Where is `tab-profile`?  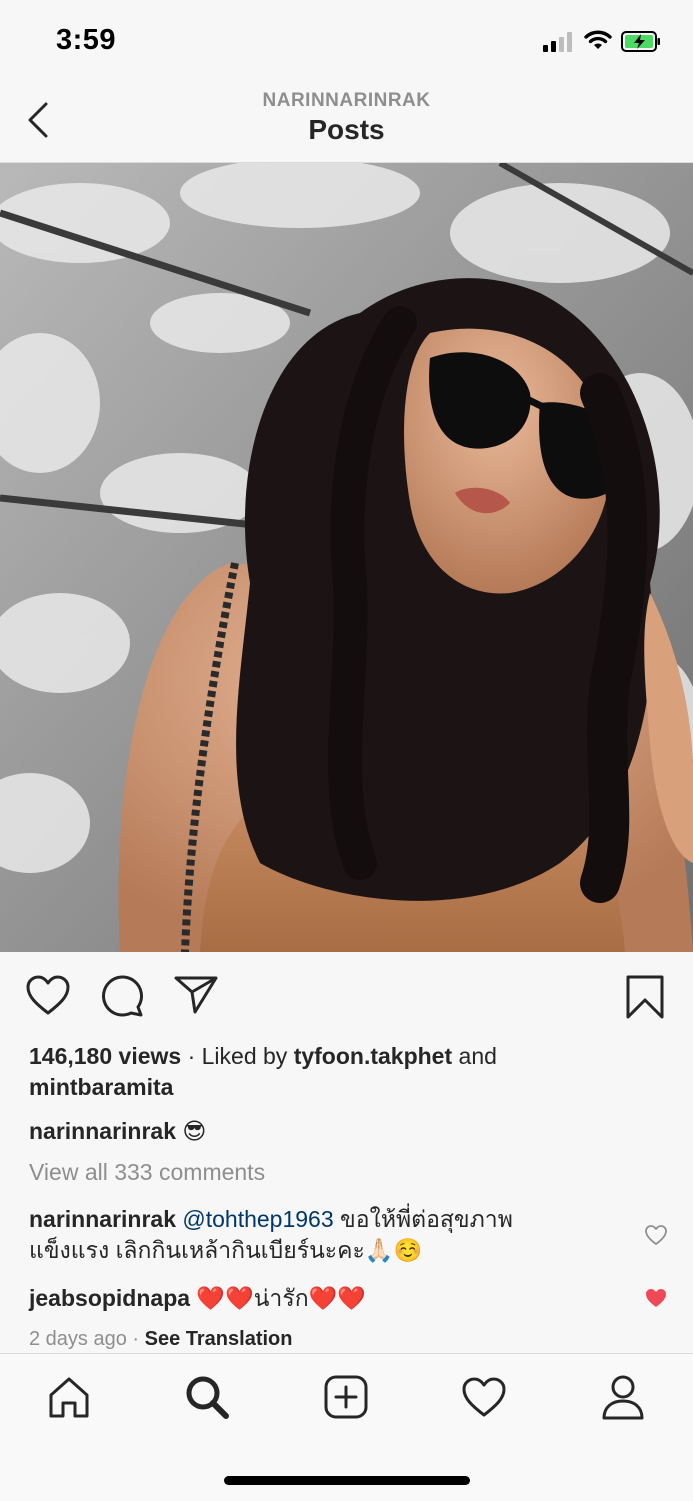
tab-profile is located at coordinates (623, 1397).